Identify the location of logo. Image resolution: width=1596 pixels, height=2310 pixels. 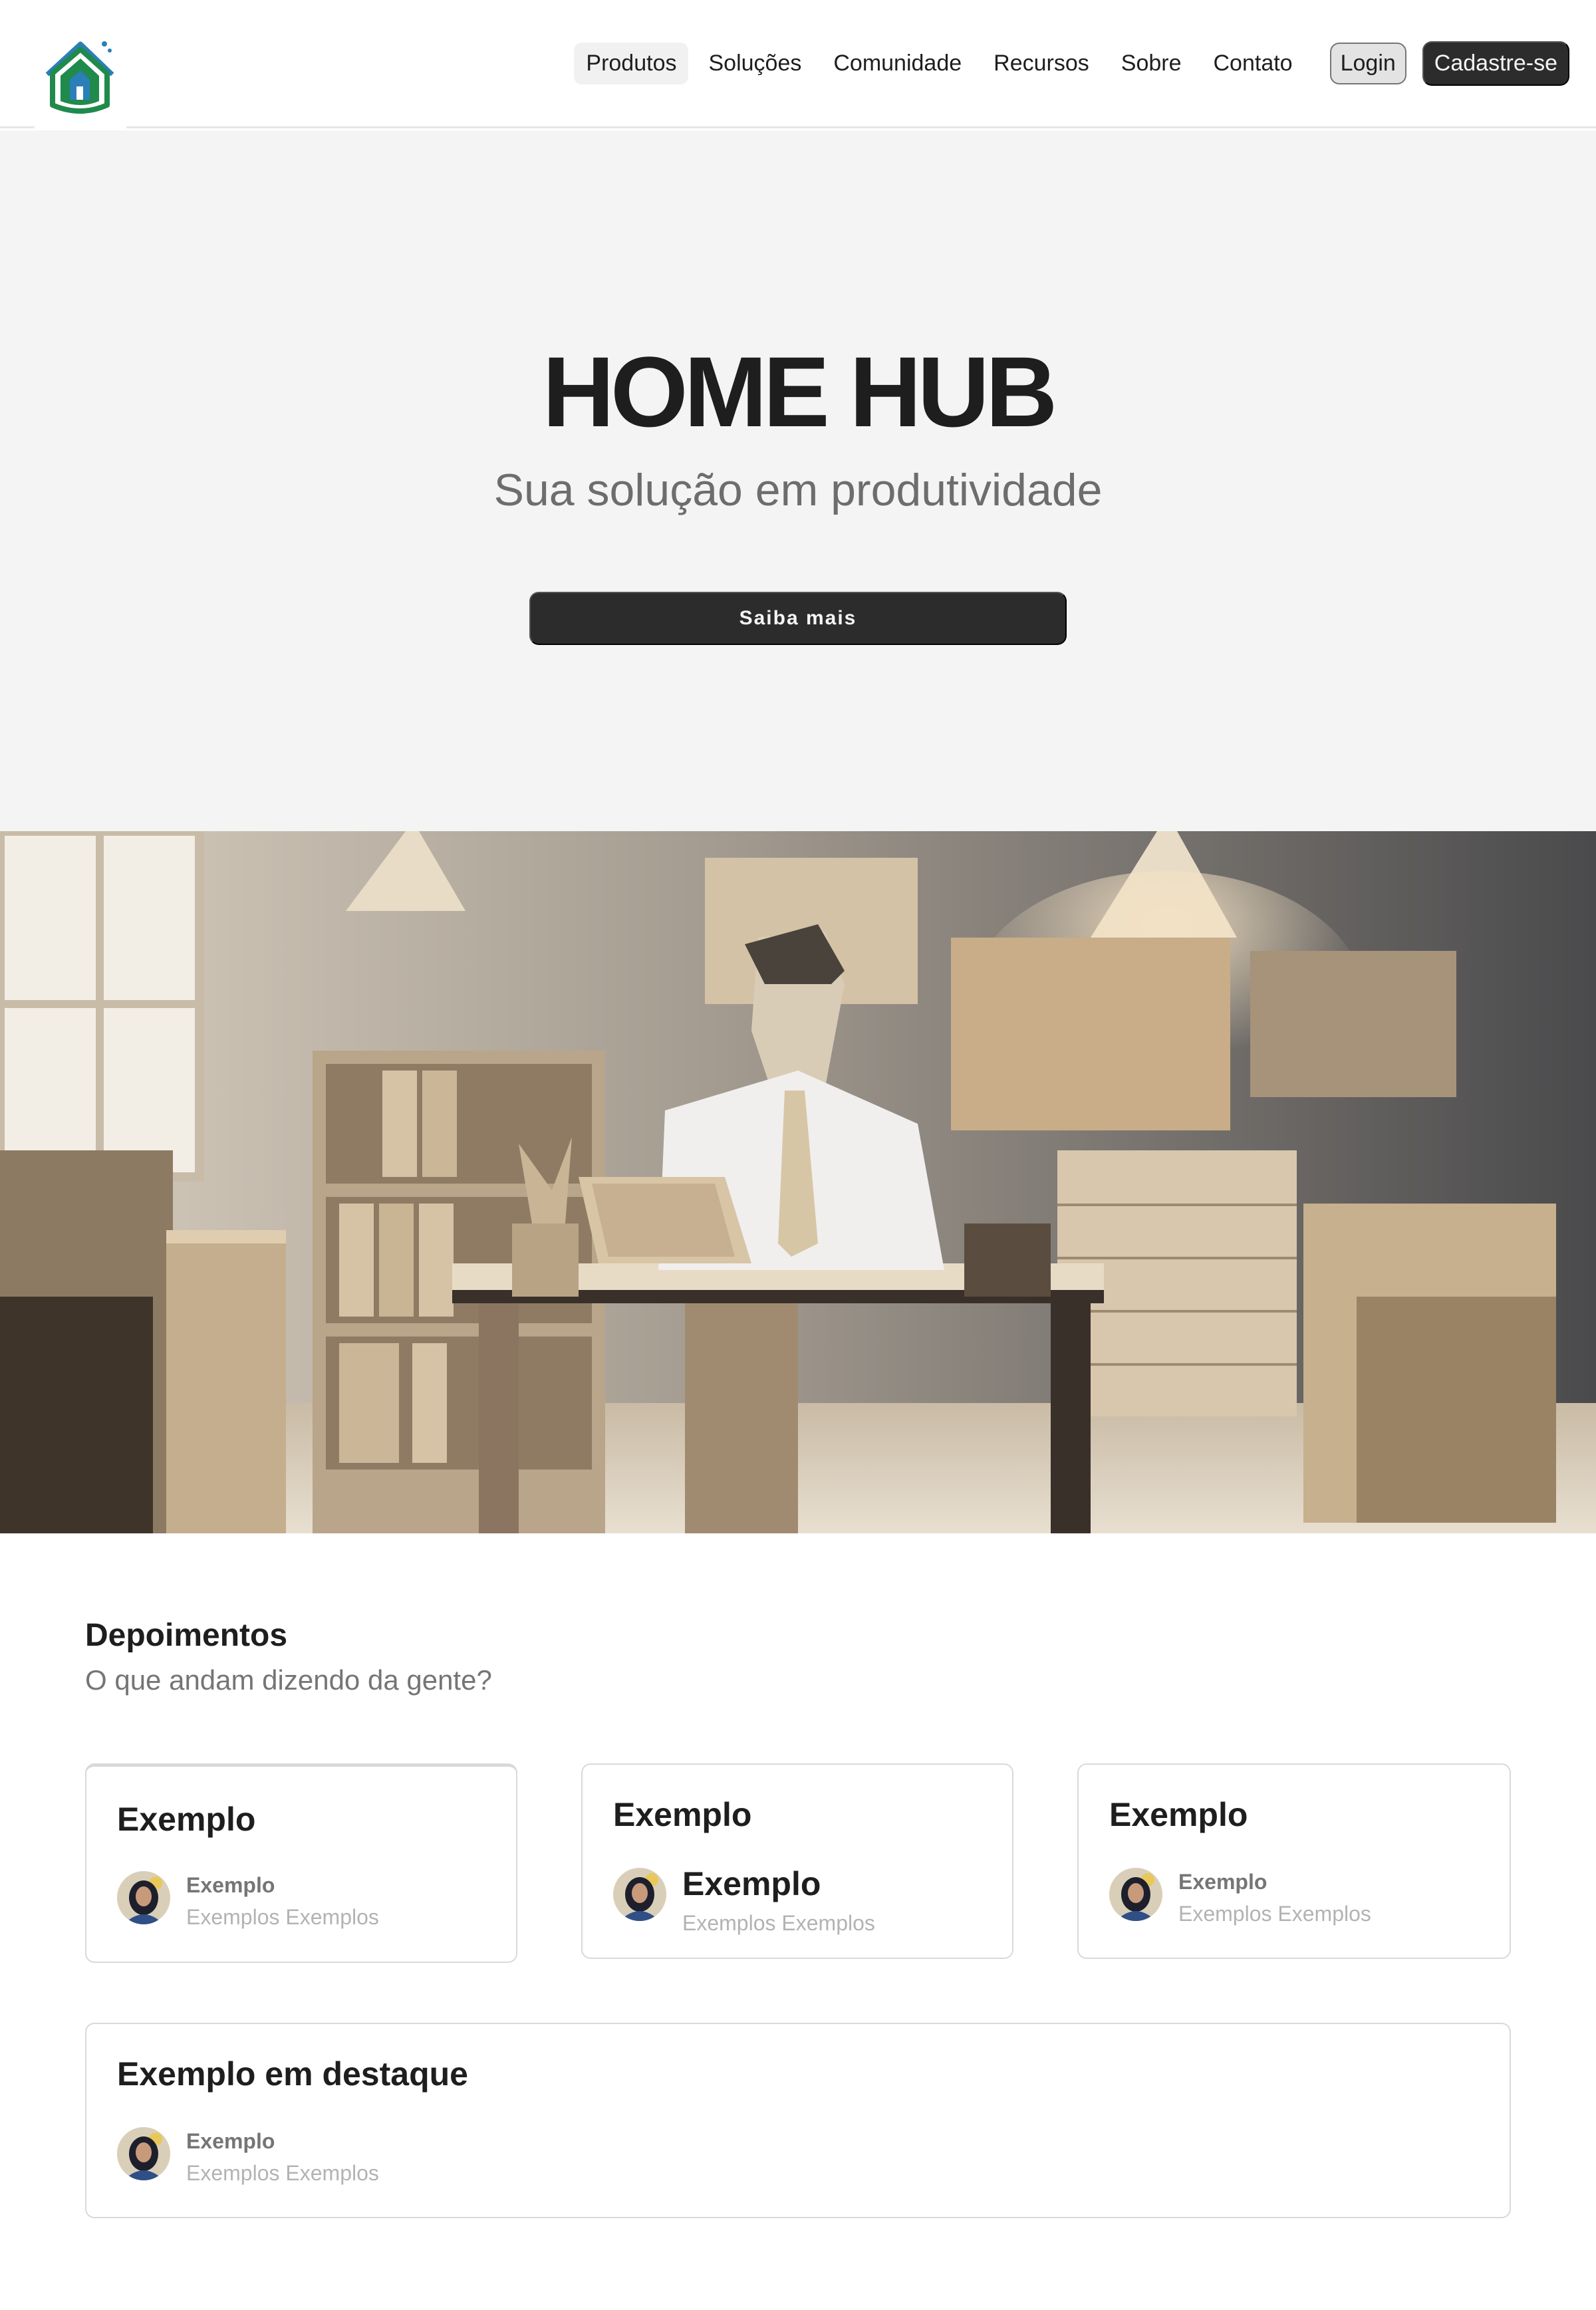
(80, 78).